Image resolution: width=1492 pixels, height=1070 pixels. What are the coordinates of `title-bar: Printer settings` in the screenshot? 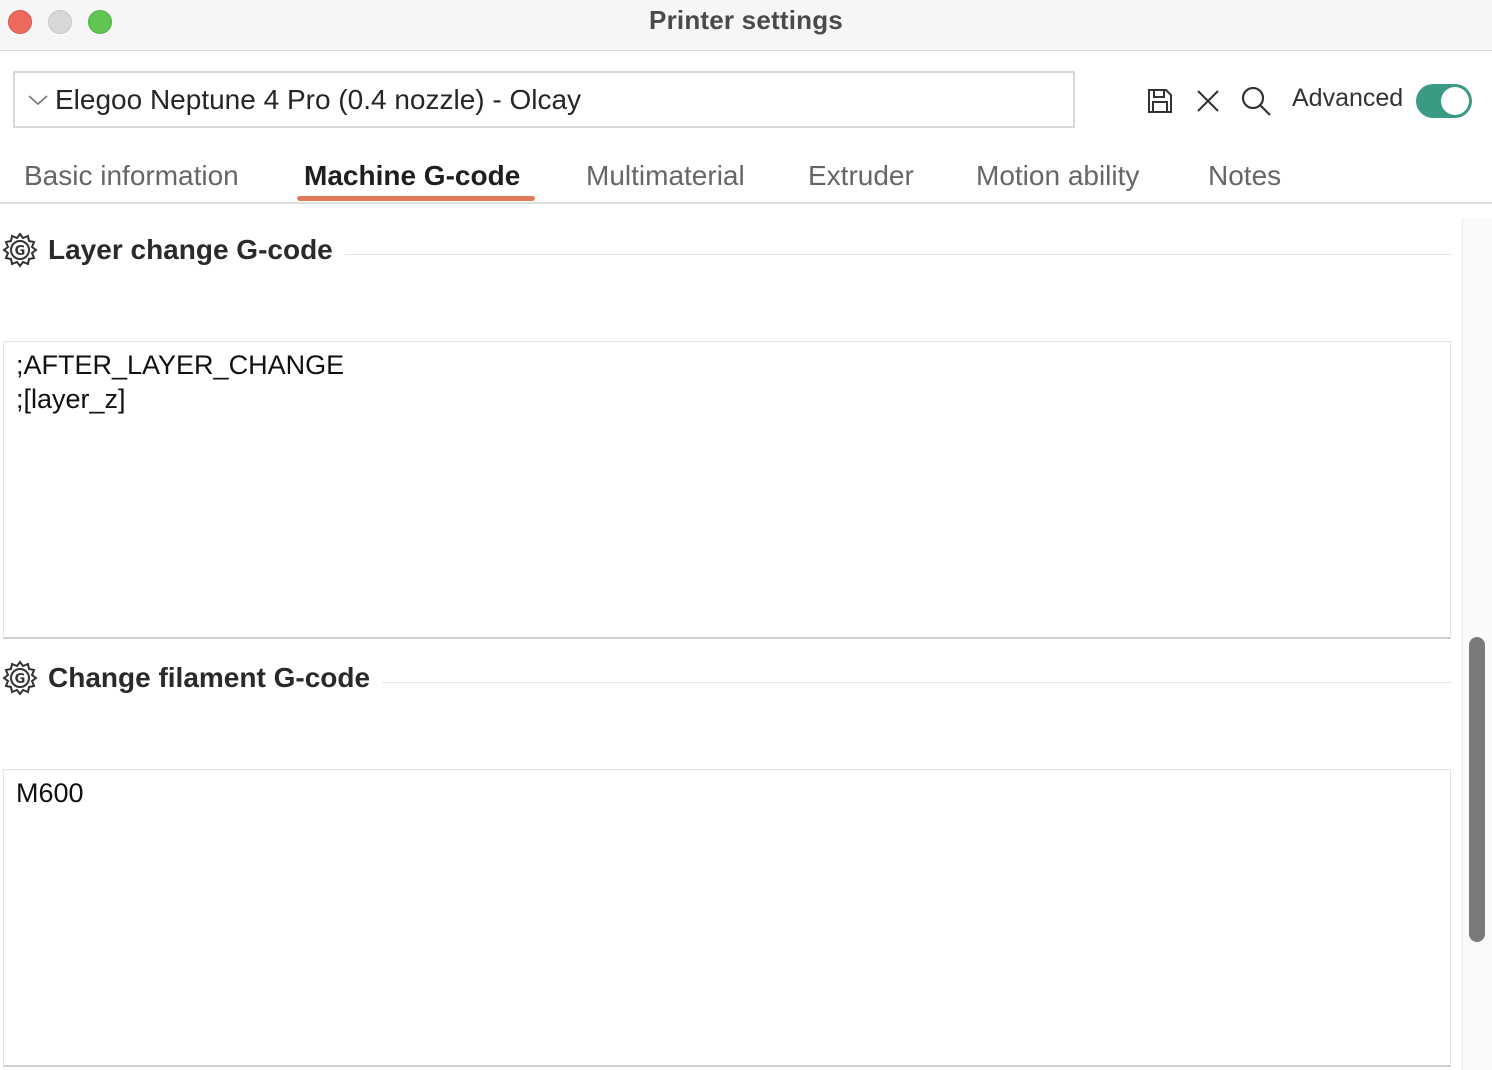 It's located at (746, 25).